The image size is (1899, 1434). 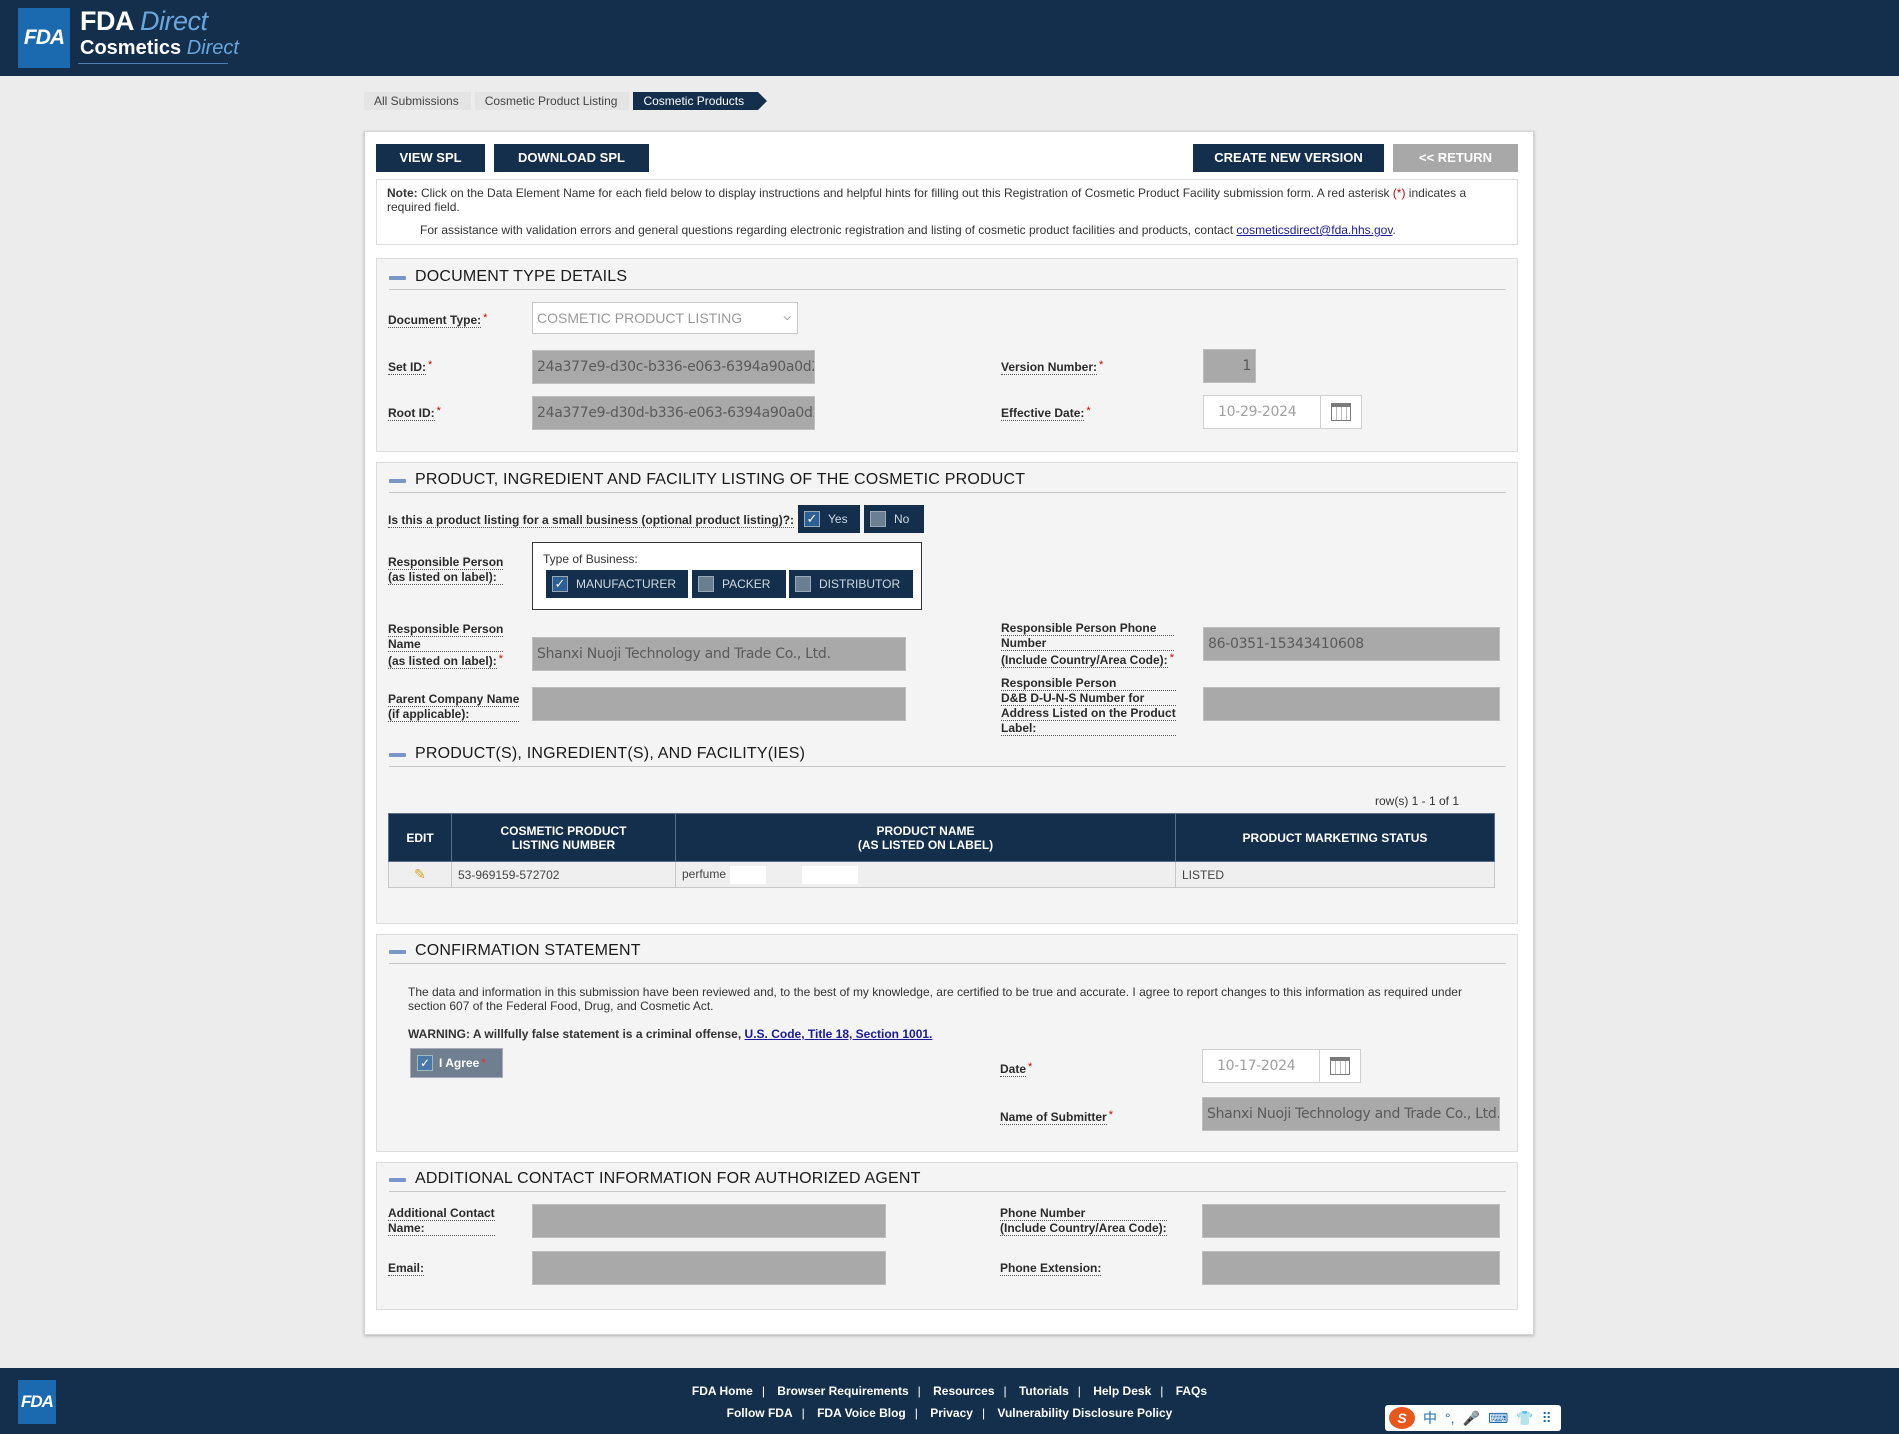 I want to click on checkmark-icon: ✓, so click(x=560, y=584).